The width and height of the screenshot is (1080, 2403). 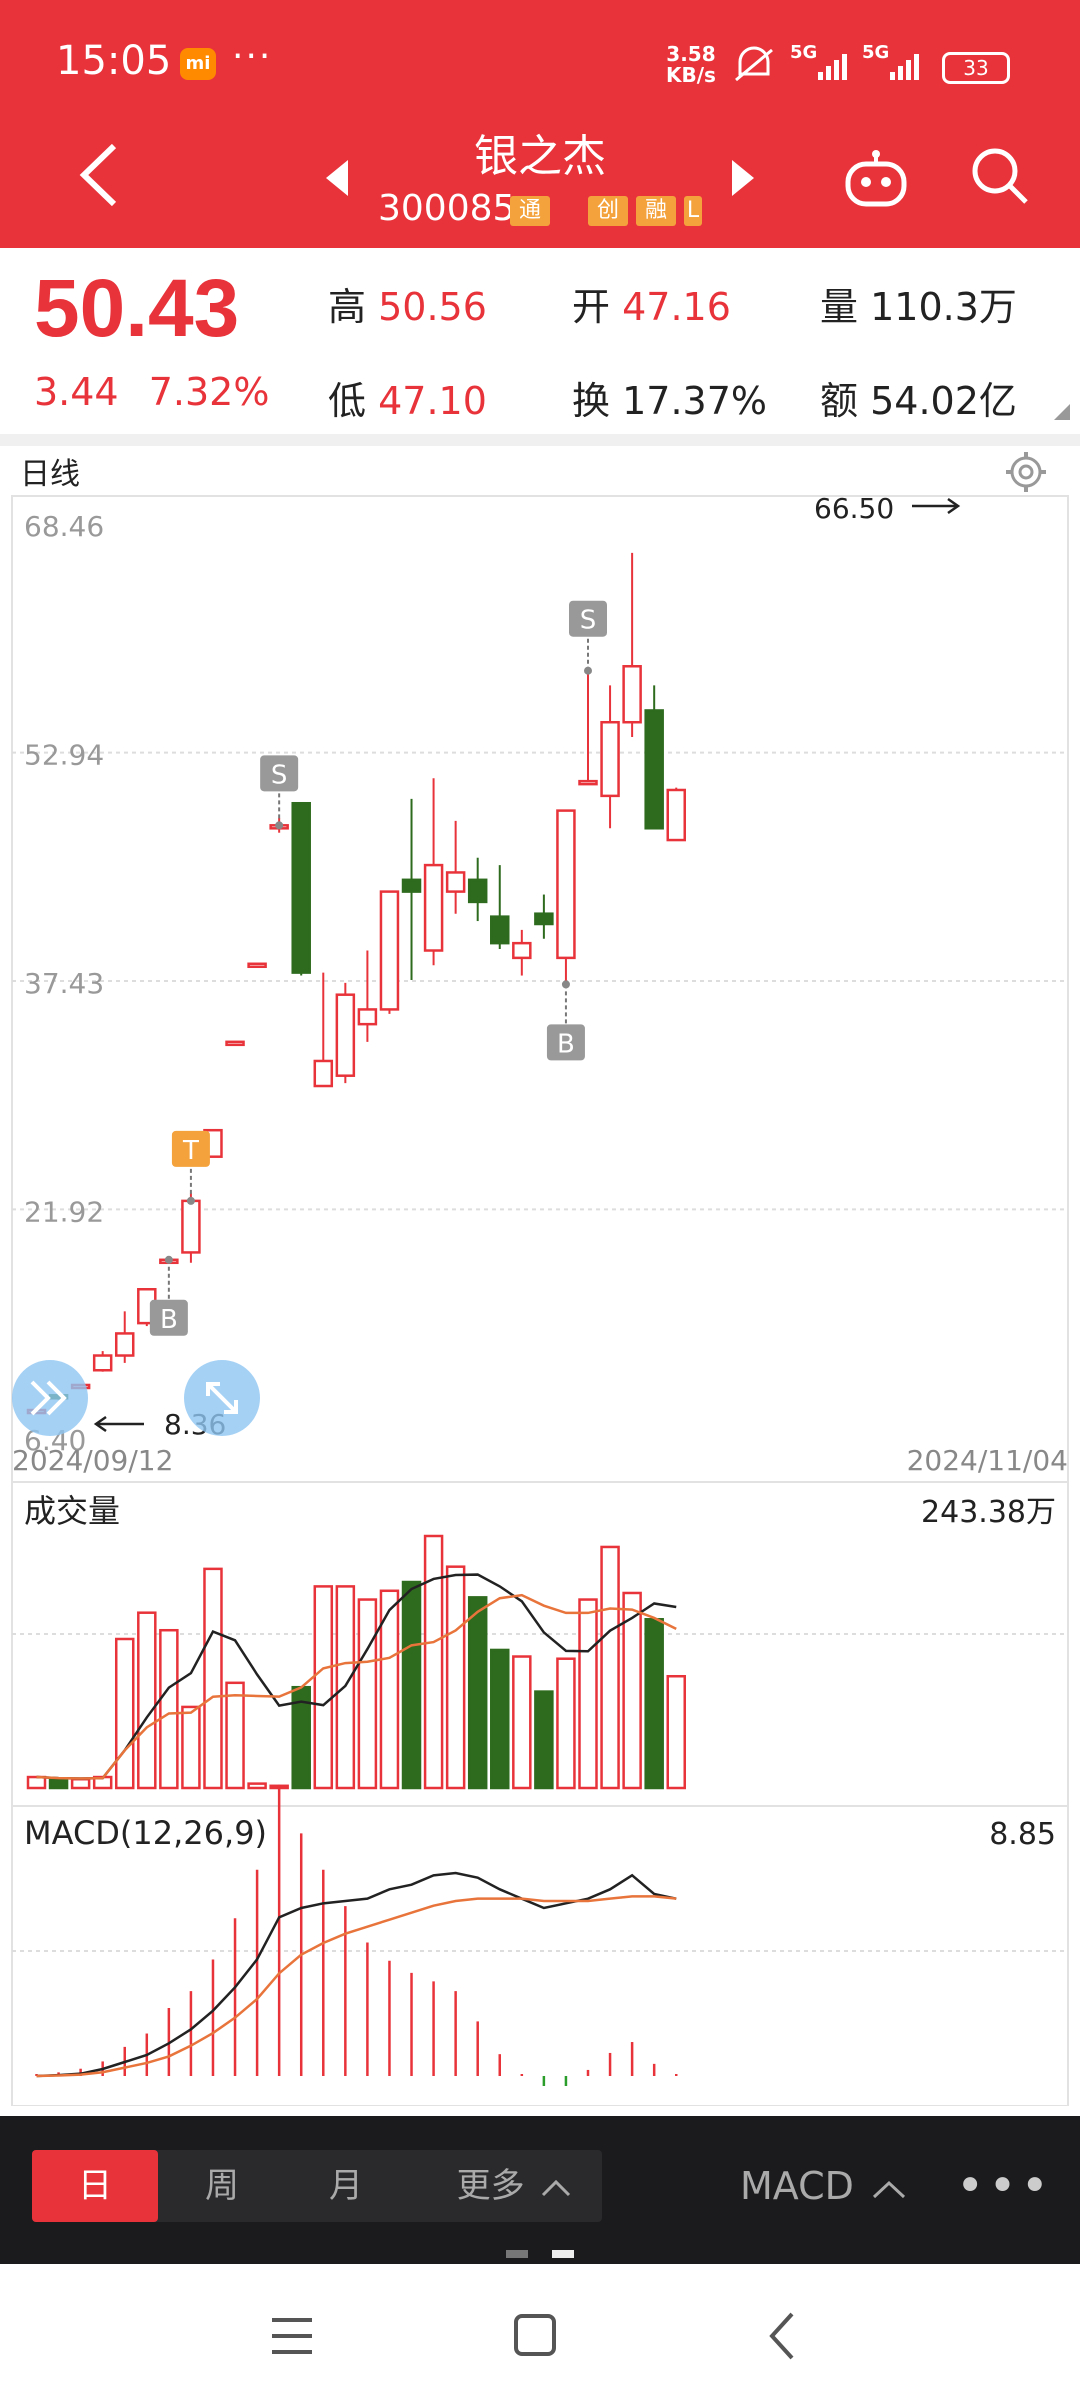 What do you see at coordinates (72, 1511) in the screenshot?
I see `volume-title: 成交量` at bounding box center [72, 1511].